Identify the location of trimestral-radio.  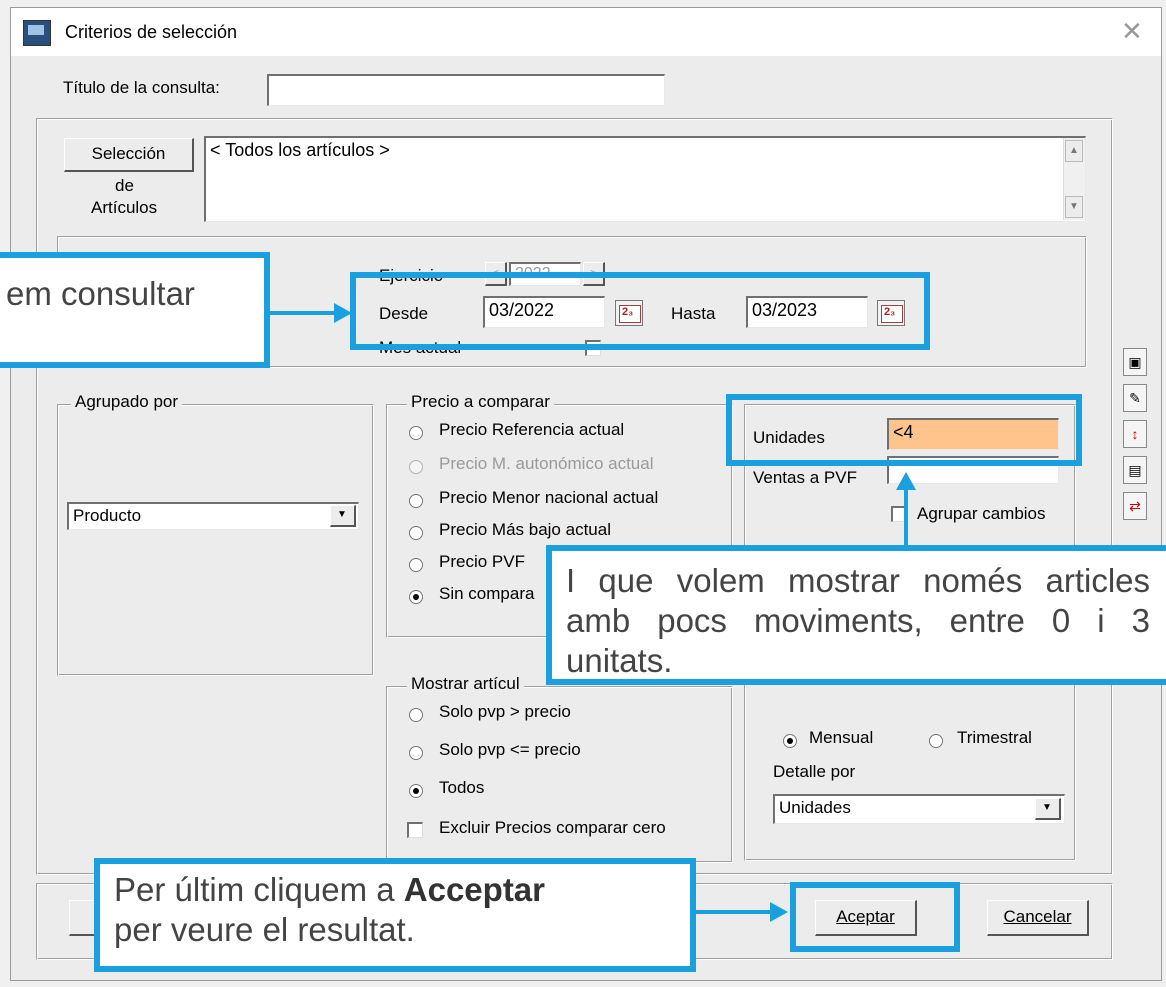
(936, 741).